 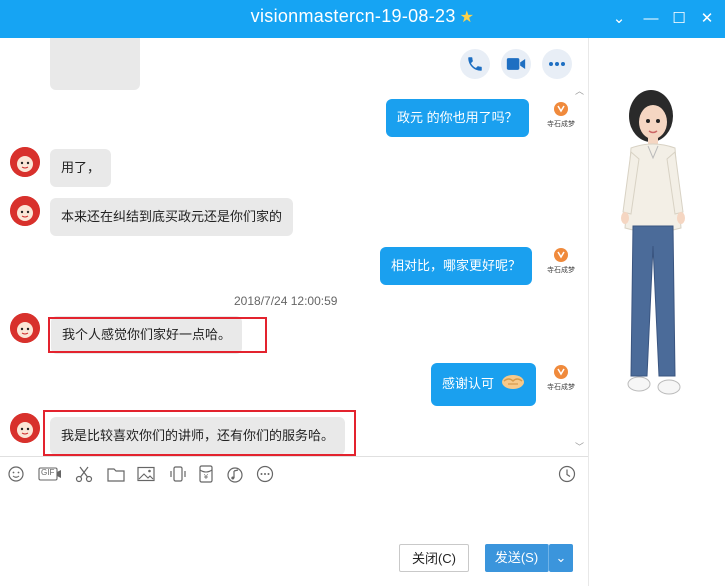 I want to click on maximize-button: ☐, so click(x=679, y=19).